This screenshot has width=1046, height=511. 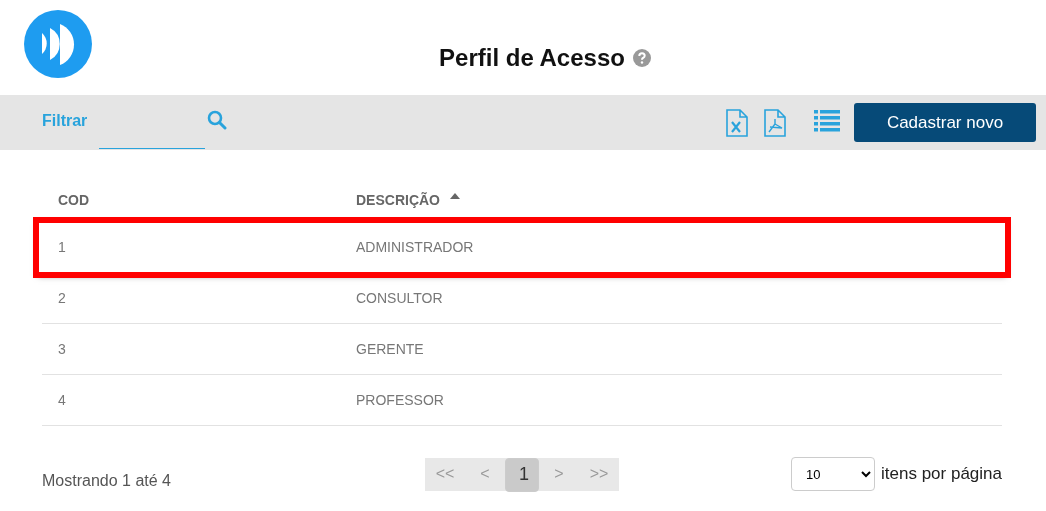 I want to click on create-new-button: Cadastrar novo, so click(x=945, y=122).